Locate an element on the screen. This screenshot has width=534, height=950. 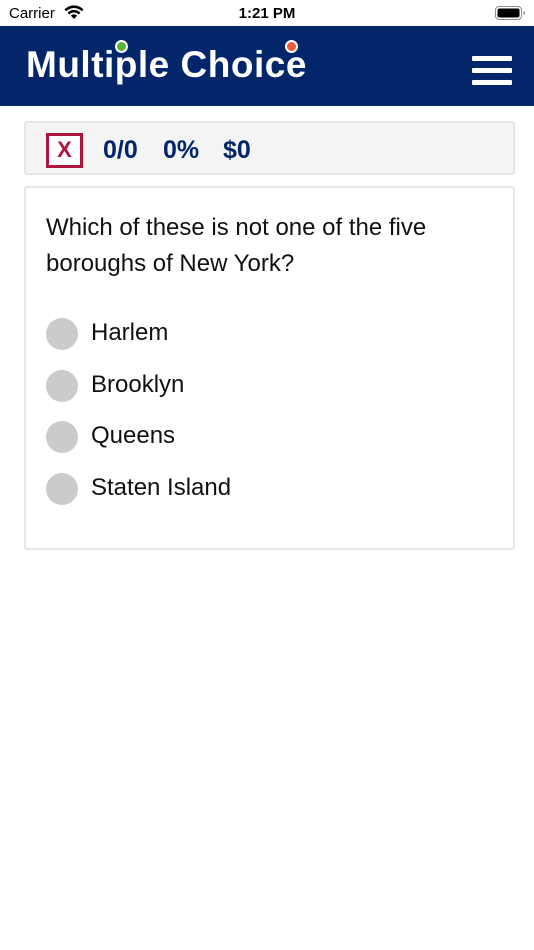
answer-option-brooklyn: Brooklyn is located at coordinates (266, 386).